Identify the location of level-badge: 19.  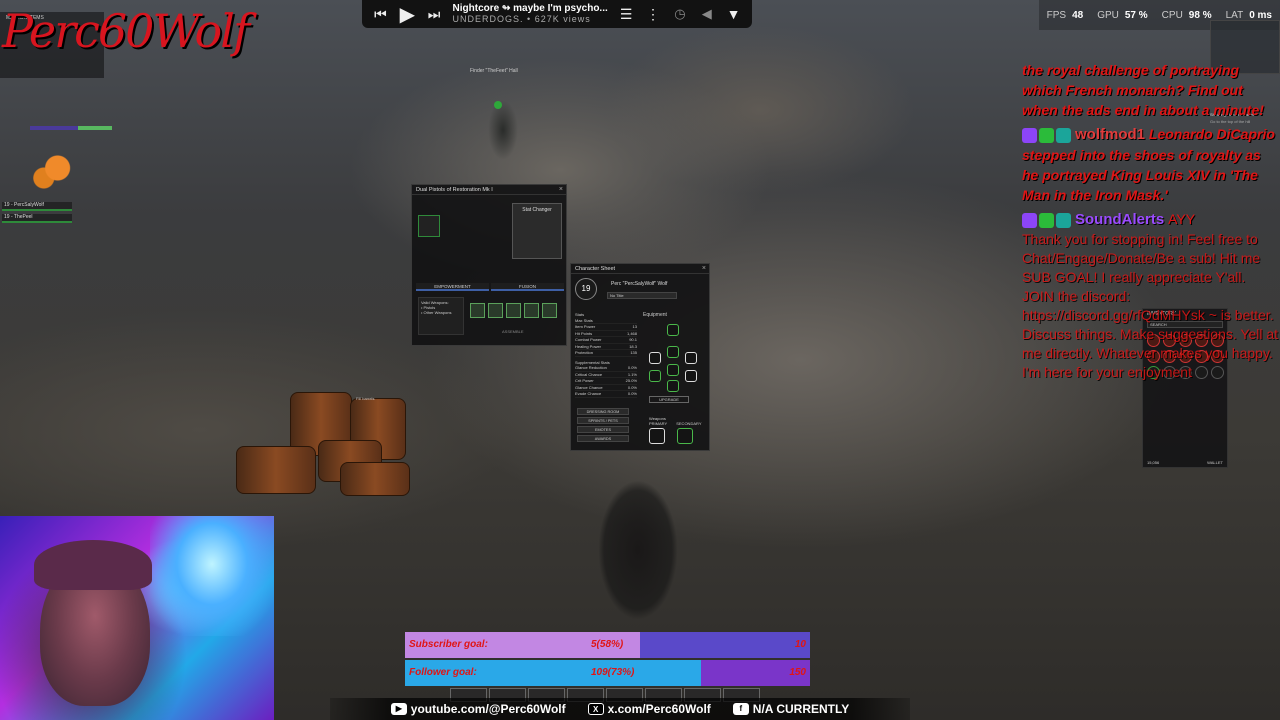
(586, 289).